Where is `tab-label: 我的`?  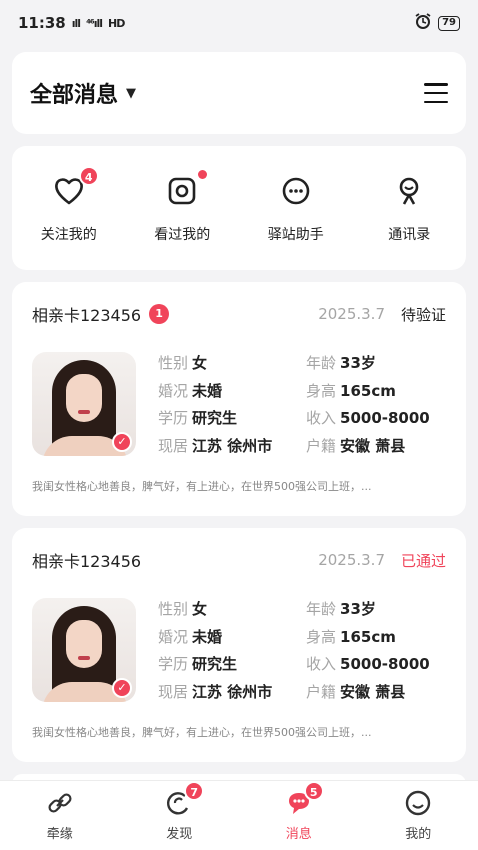 tab-label: 我的 is located at coordinates (418, 834).